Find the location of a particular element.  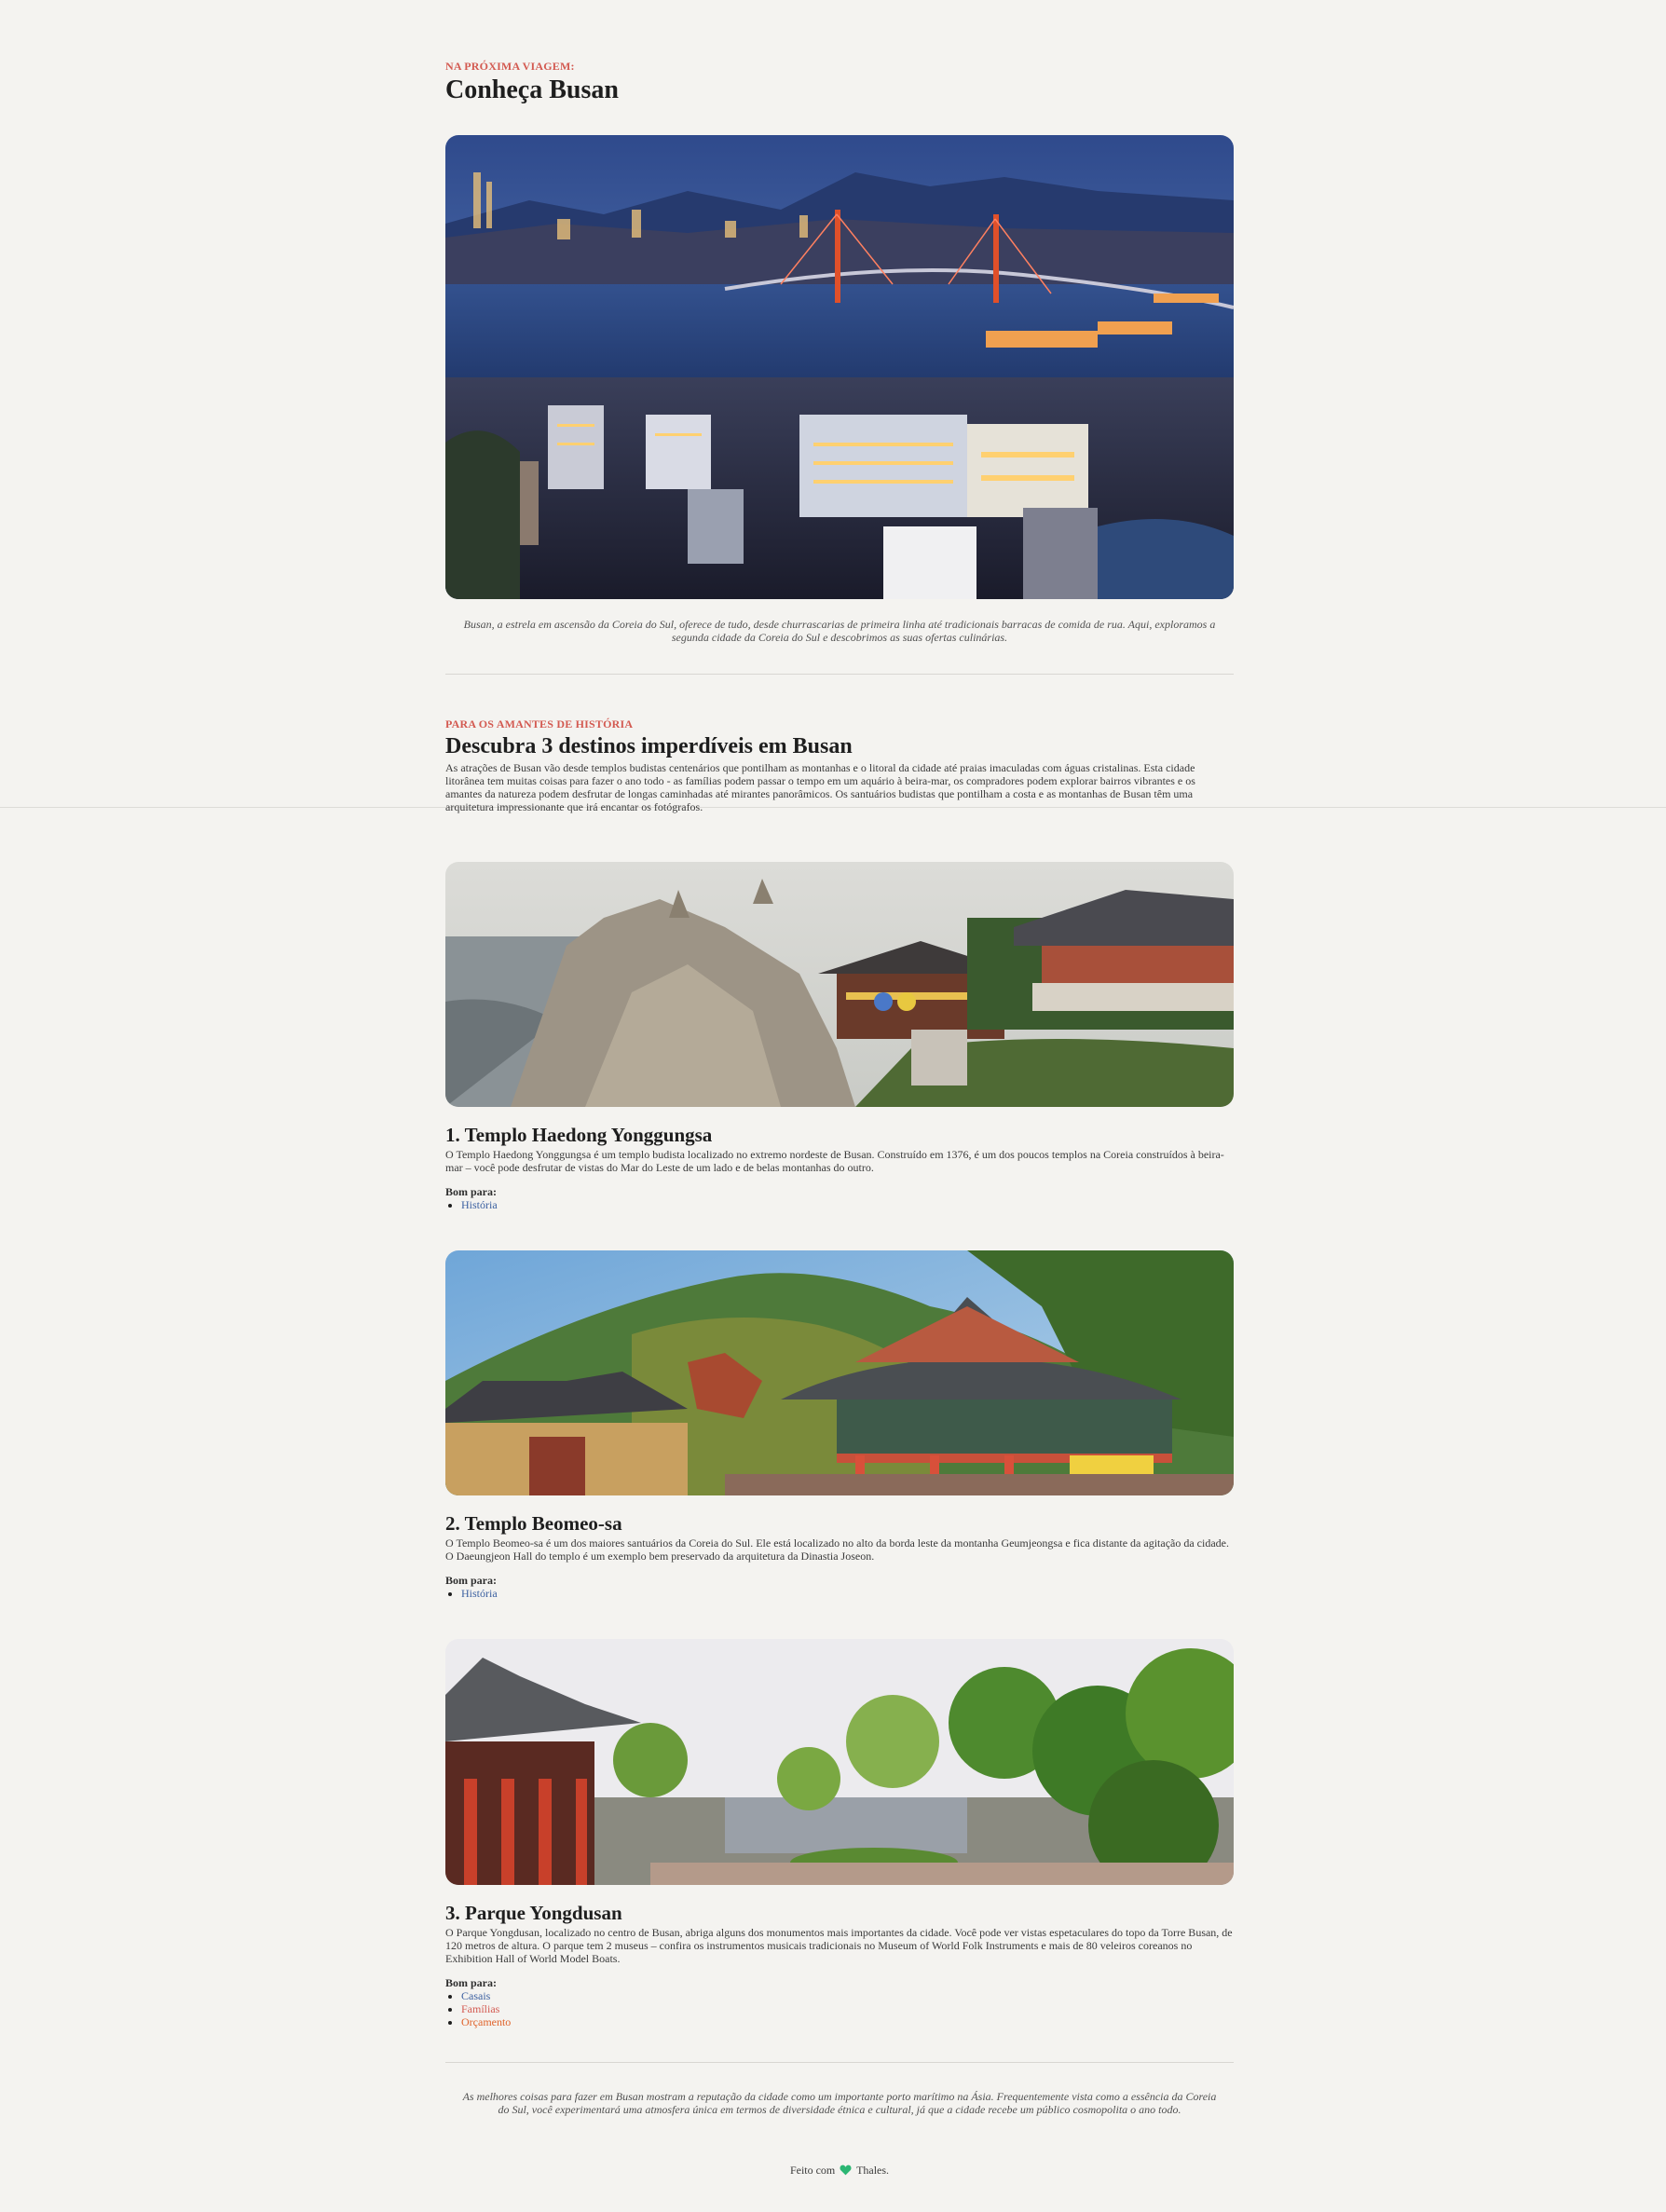

tag-item: Famílias is located at coordinates (847, 2008).